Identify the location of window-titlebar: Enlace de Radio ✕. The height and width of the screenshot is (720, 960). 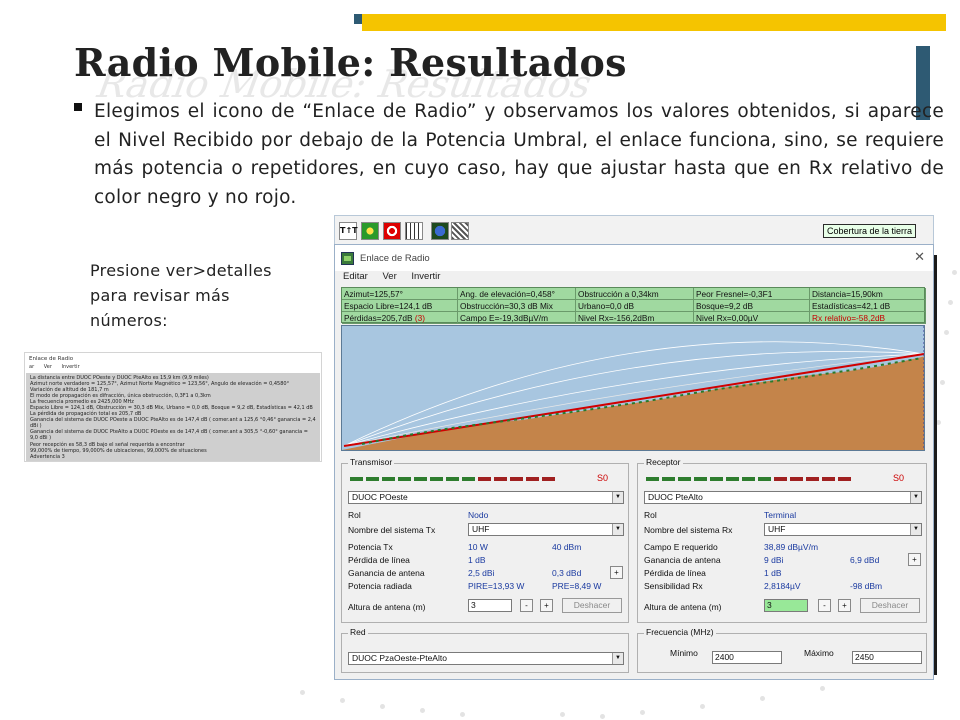
(634, 258).